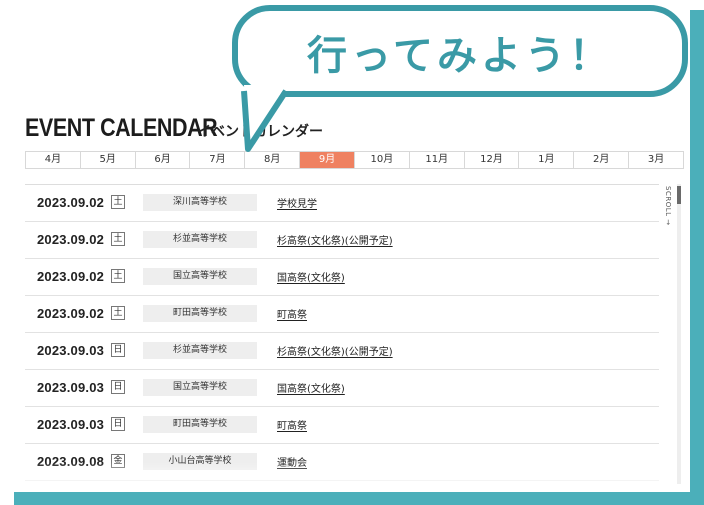 This screenshot has width=704, height=505. I want to click on month-tab: 1月, so click(547, 160).